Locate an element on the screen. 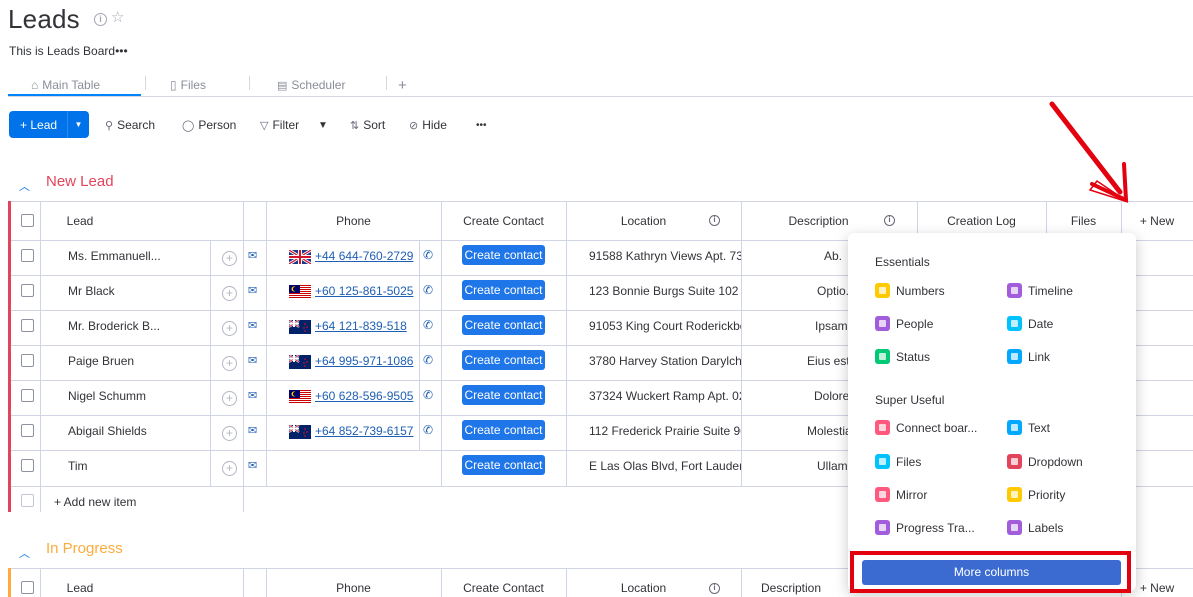 Image resolution: width=1193 pixels, height=597 pixels. lead-name: Nigel Schumm is located at coordinates (138, 396).